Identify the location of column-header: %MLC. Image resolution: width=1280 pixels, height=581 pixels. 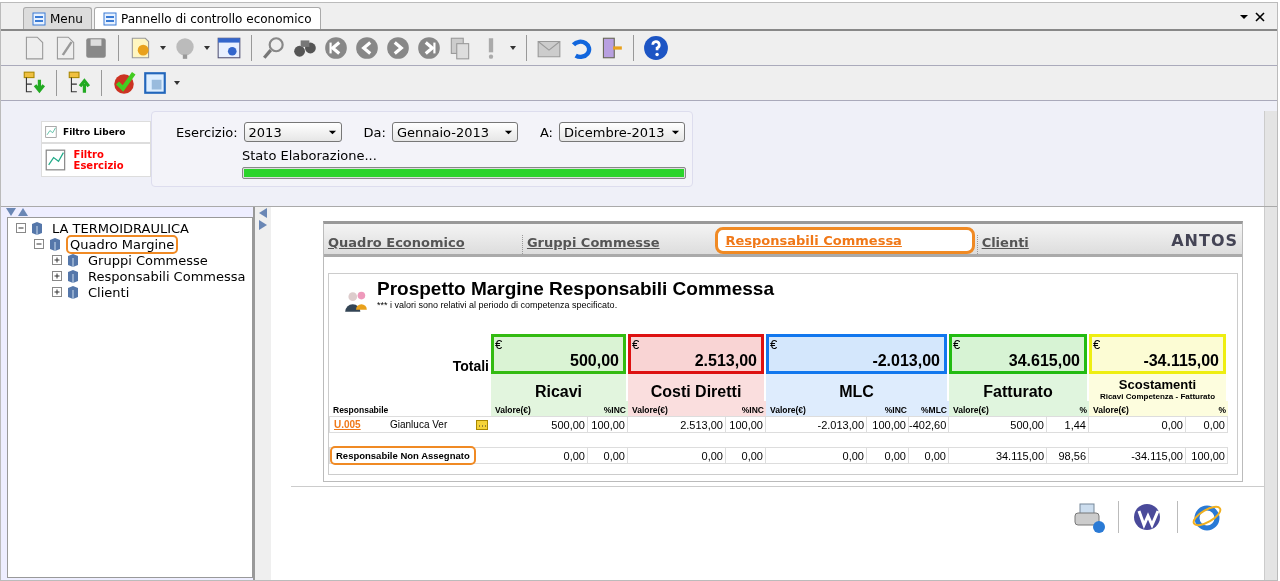
(929, 408).